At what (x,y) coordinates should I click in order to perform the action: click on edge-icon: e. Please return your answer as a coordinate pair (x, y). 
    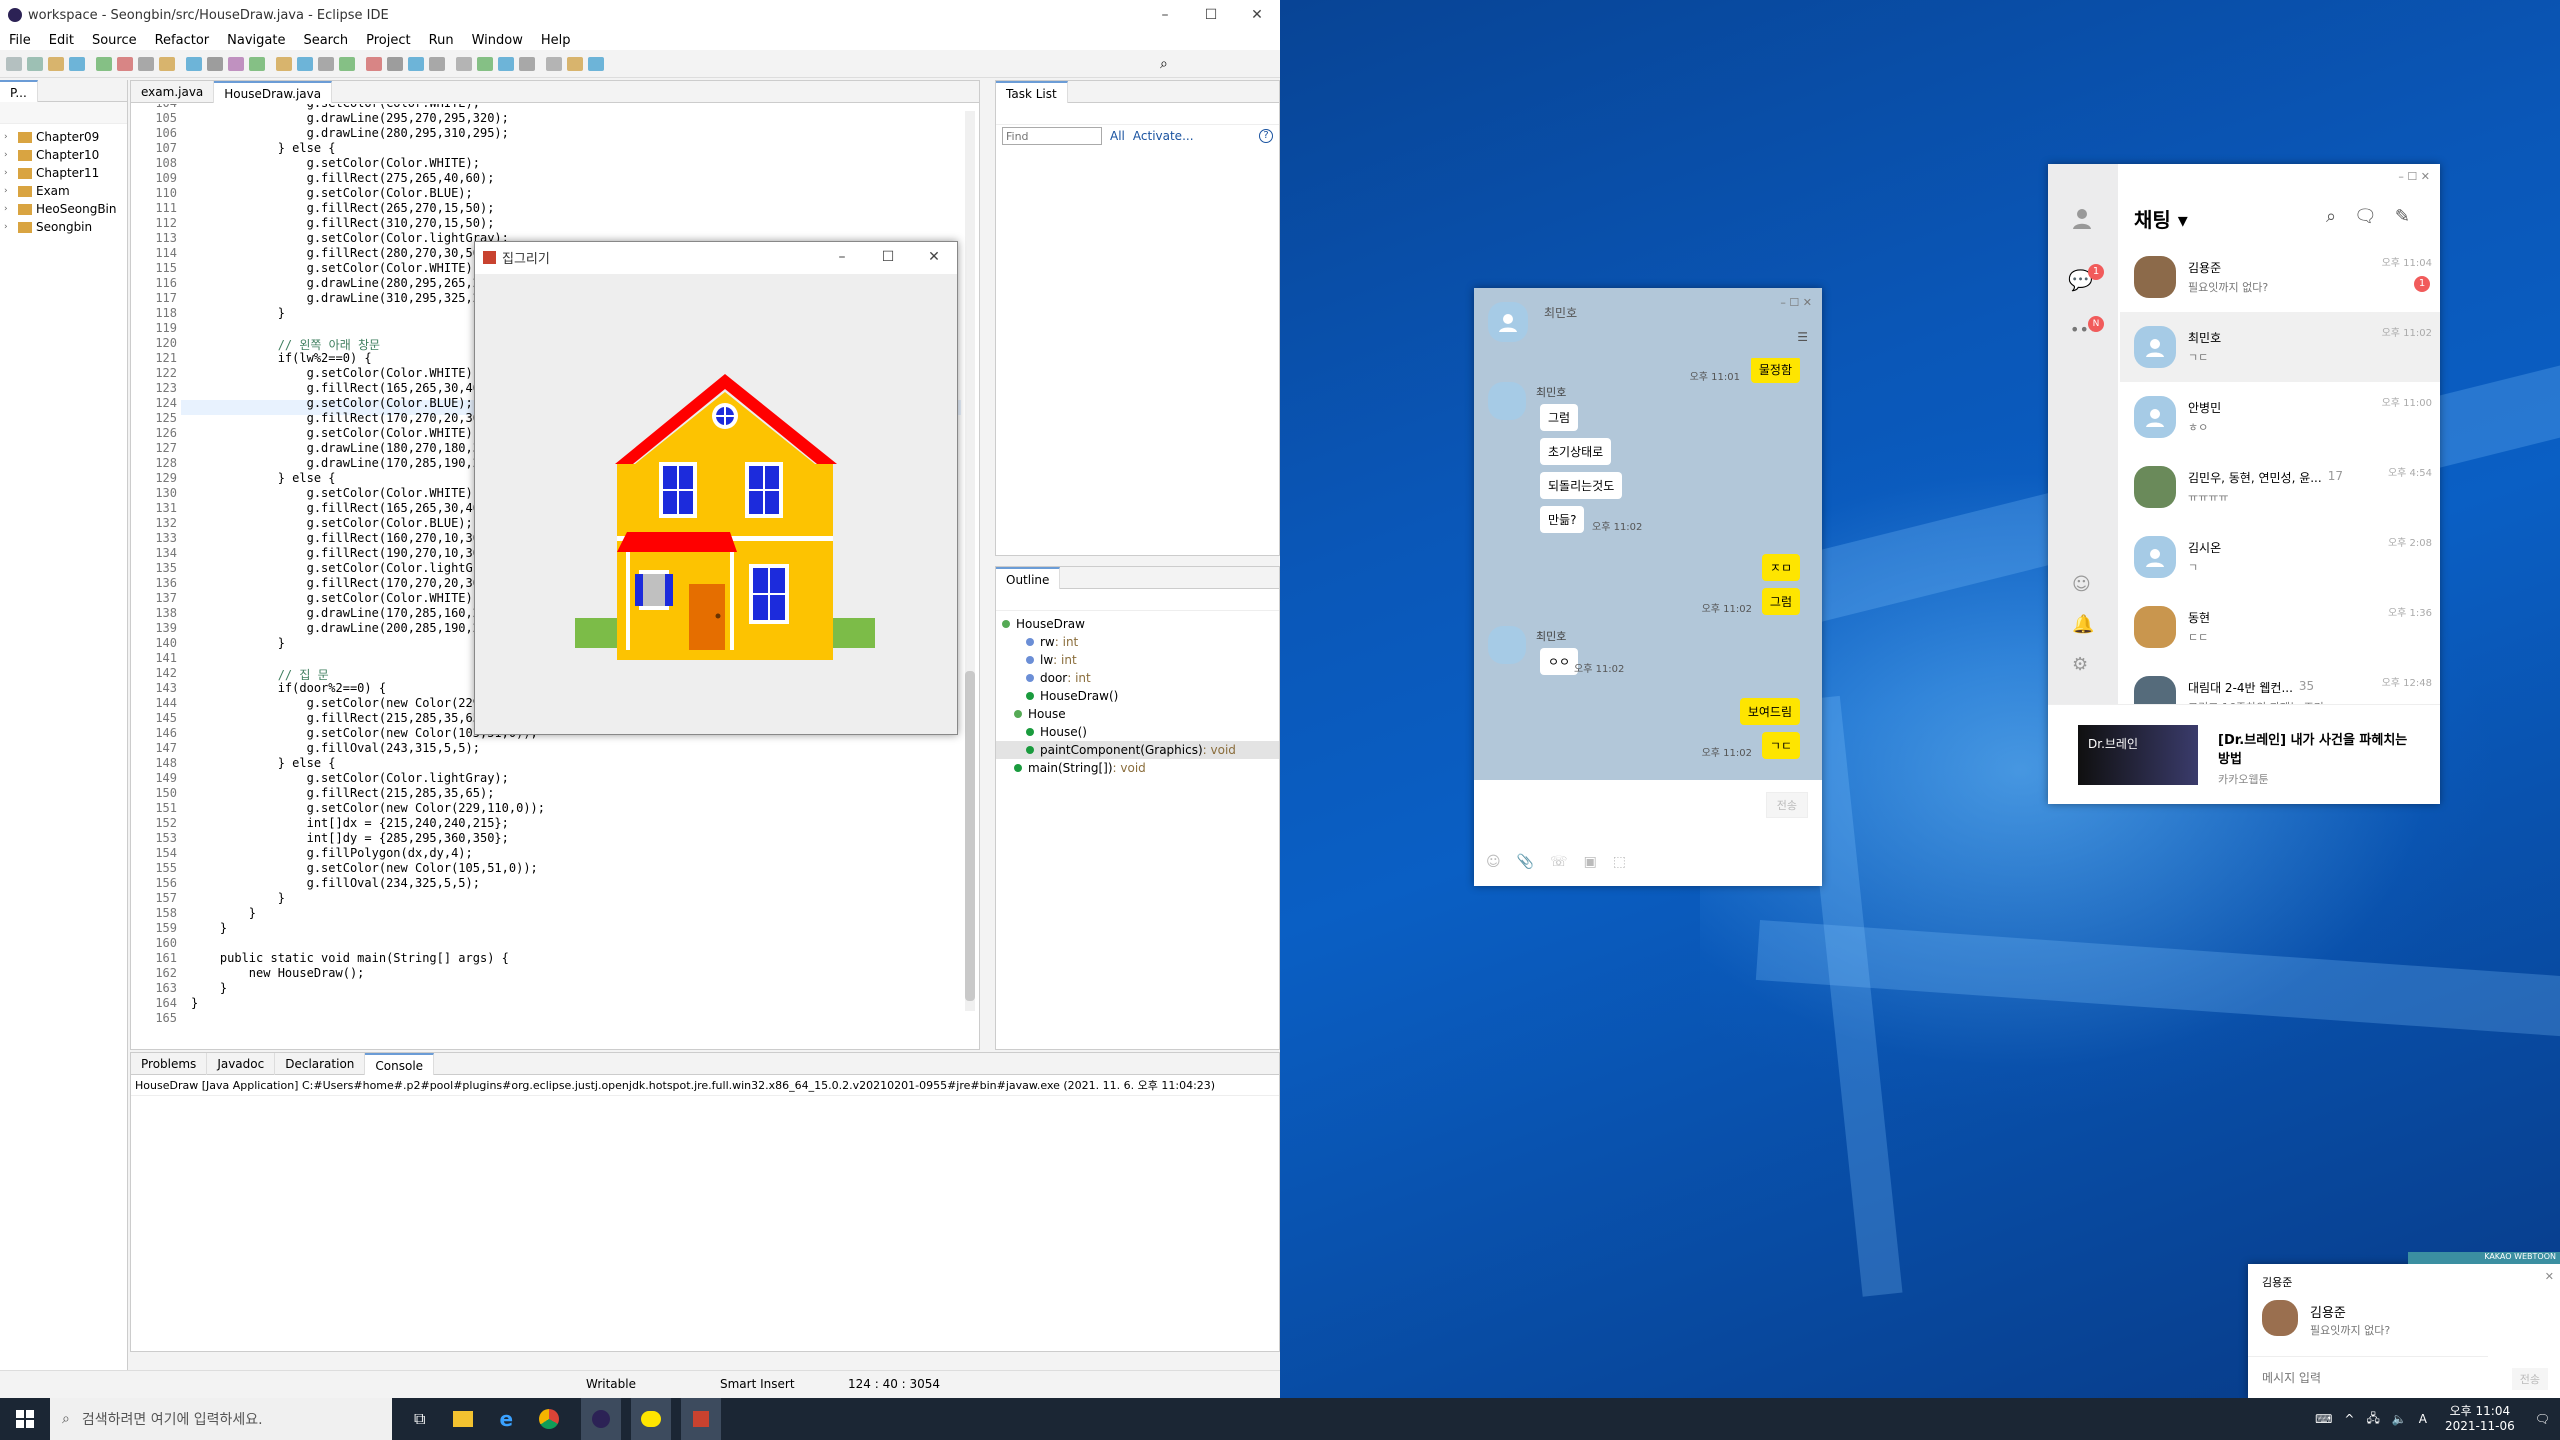
    Looking at the image, I should click on (506, 1419).